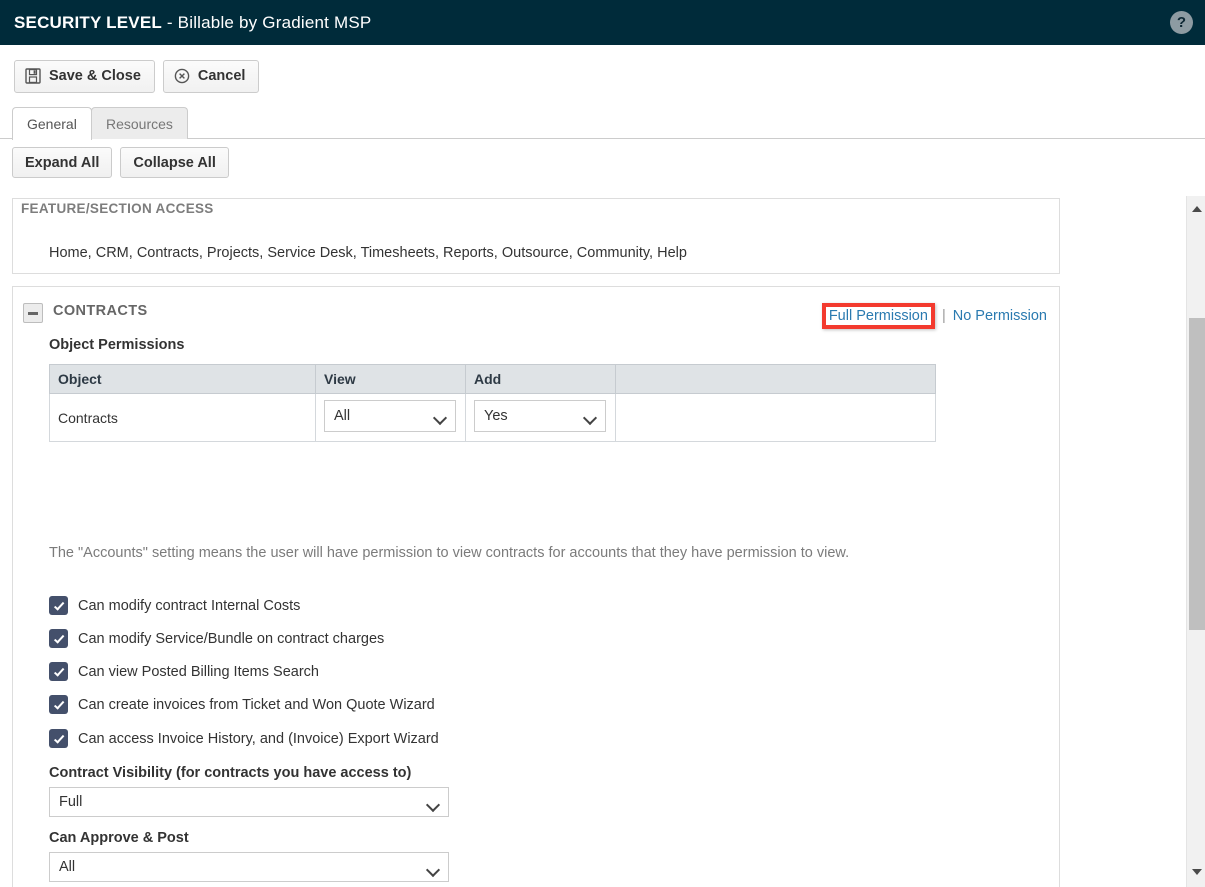  I want to click on expand-all-label: Expand All, so click(62, 162).